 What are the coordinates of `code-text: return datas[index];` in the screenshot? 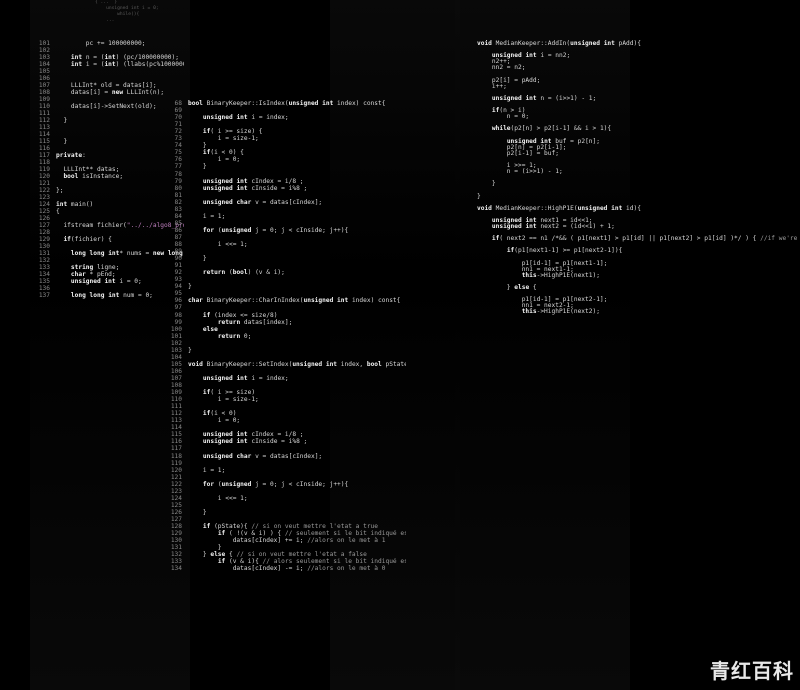 It's located at (255, 322).